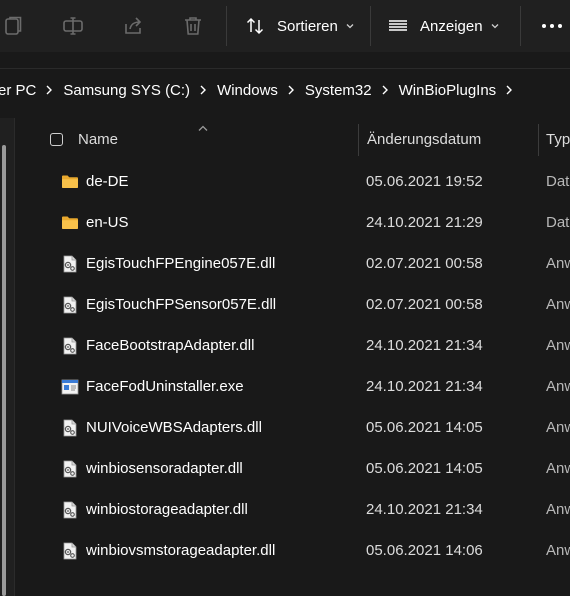 This screenshot has width=570, height=596. I want to click on file-name: winbiostorageadapter.dll, so click(167, 509).